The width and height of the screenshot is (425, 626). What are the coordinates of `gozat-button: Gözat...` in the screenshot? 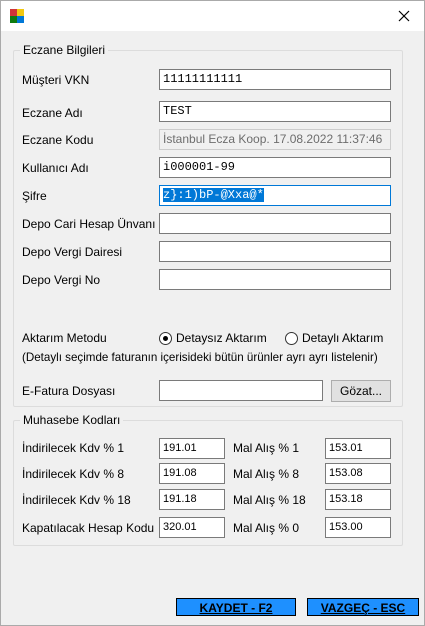 It's located at (361, 391).